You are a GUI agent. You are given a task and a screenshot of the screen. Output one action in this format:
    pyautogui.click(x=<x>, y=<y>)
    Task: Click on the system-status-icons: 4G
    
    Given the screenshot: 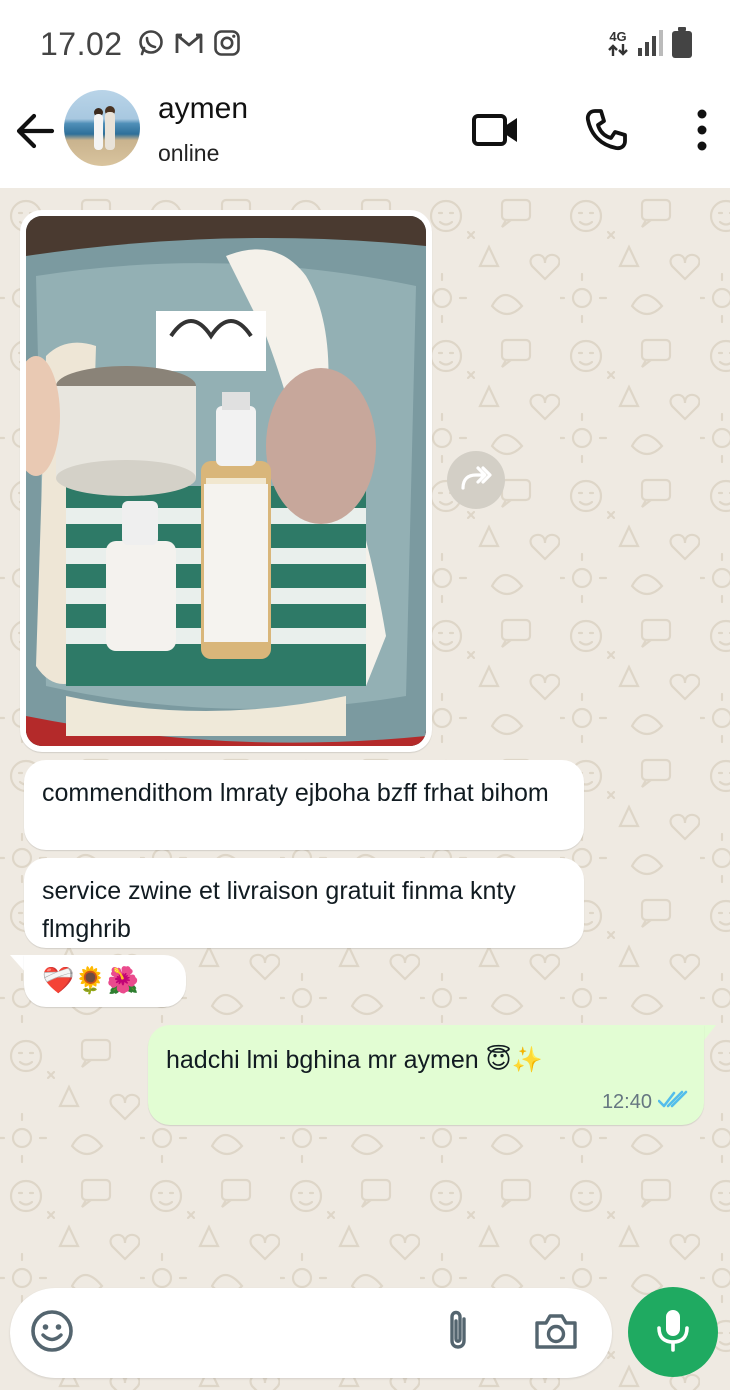 What is the action you would take?
    pyautogui.click(x=650, y=45)
    